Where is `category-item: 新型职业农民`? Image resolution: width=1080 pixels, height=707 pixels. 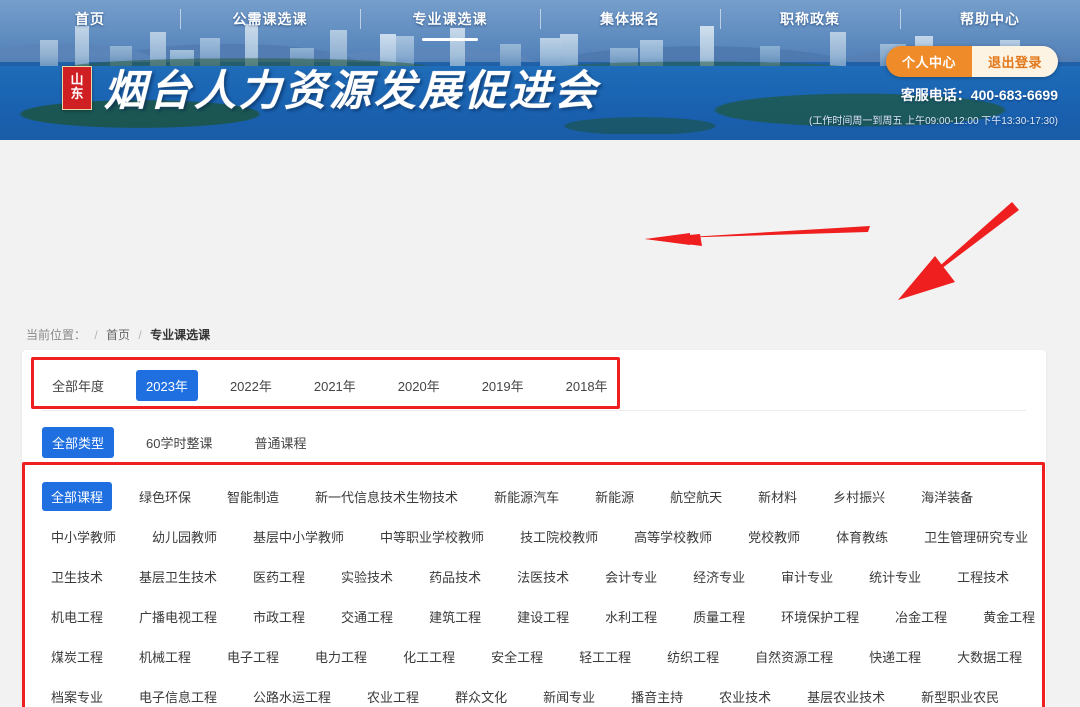
category-item: 新型职业农民 is located at coordinates (960, 694).